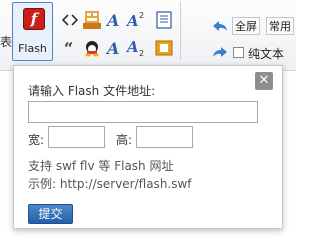 The height and width of the screenshot is (249, 320). Describe the element at coordinates (6, 42) in the screenshot. I see `toolbar-cut-label: 表` at that location.